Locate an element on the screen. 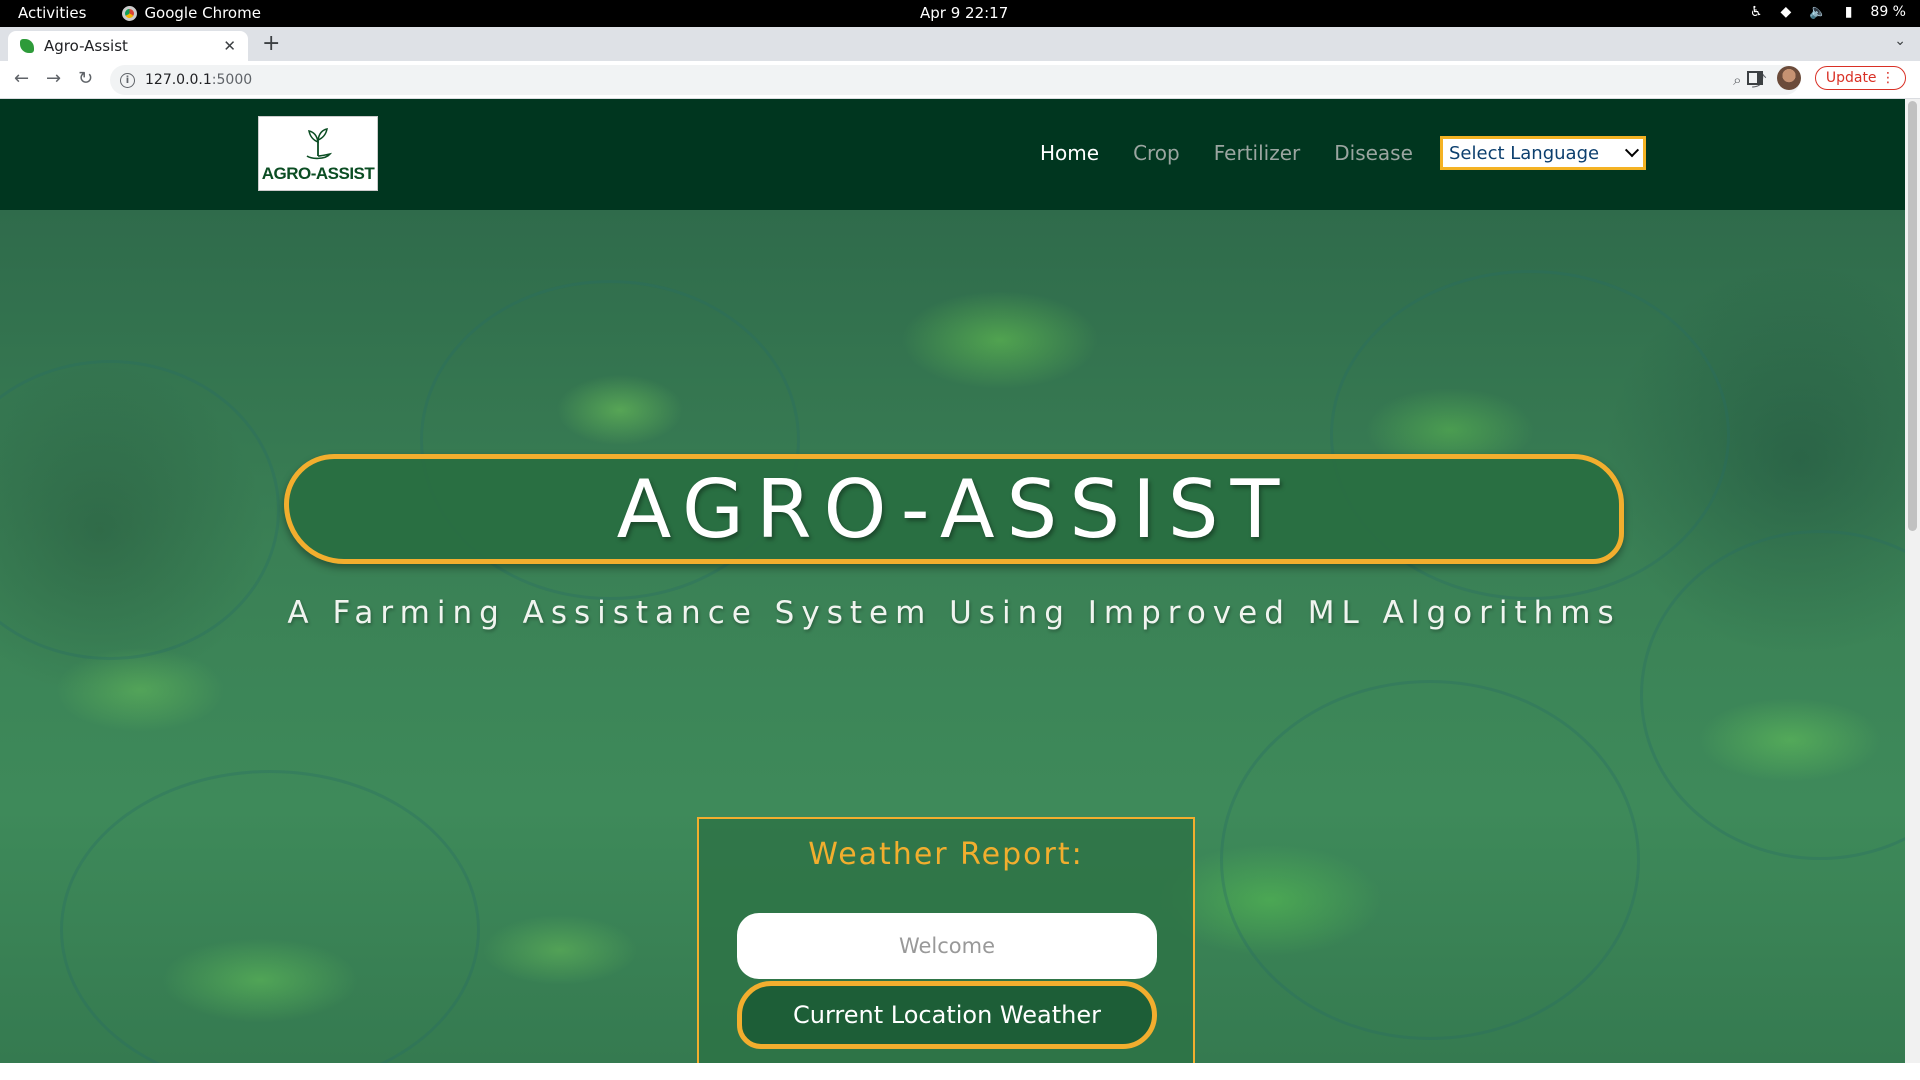 This screenshot has width=1920, height=1080. hero-title-box: AGRO-ASSIST is located at coordinates (954, 509).